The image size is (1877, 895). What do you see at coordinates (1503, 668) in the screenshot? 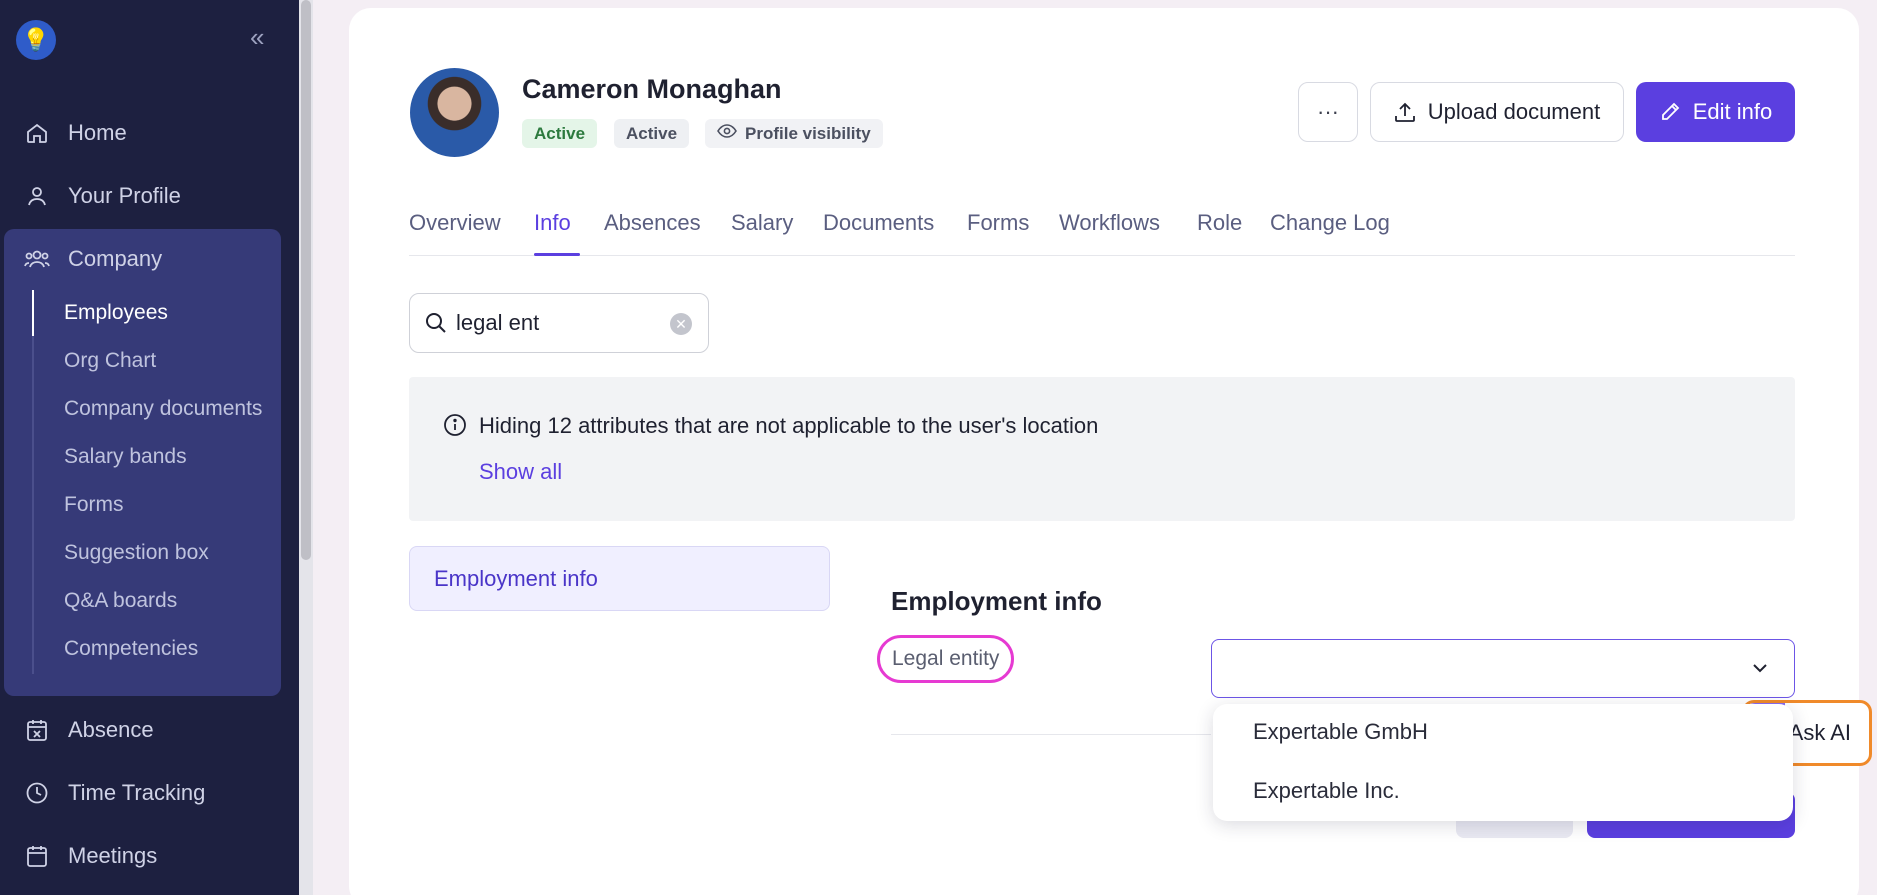
I see `legal-entity-select` at bounding box center [1503, 668].